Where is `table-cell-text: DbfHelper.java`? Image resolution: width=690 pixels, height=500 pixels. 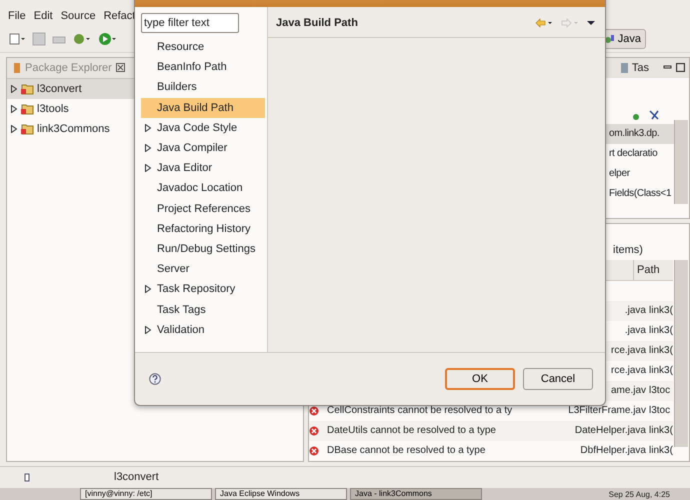
table-cell-text: DbfHelper.java is located at coordinates (613, 450).